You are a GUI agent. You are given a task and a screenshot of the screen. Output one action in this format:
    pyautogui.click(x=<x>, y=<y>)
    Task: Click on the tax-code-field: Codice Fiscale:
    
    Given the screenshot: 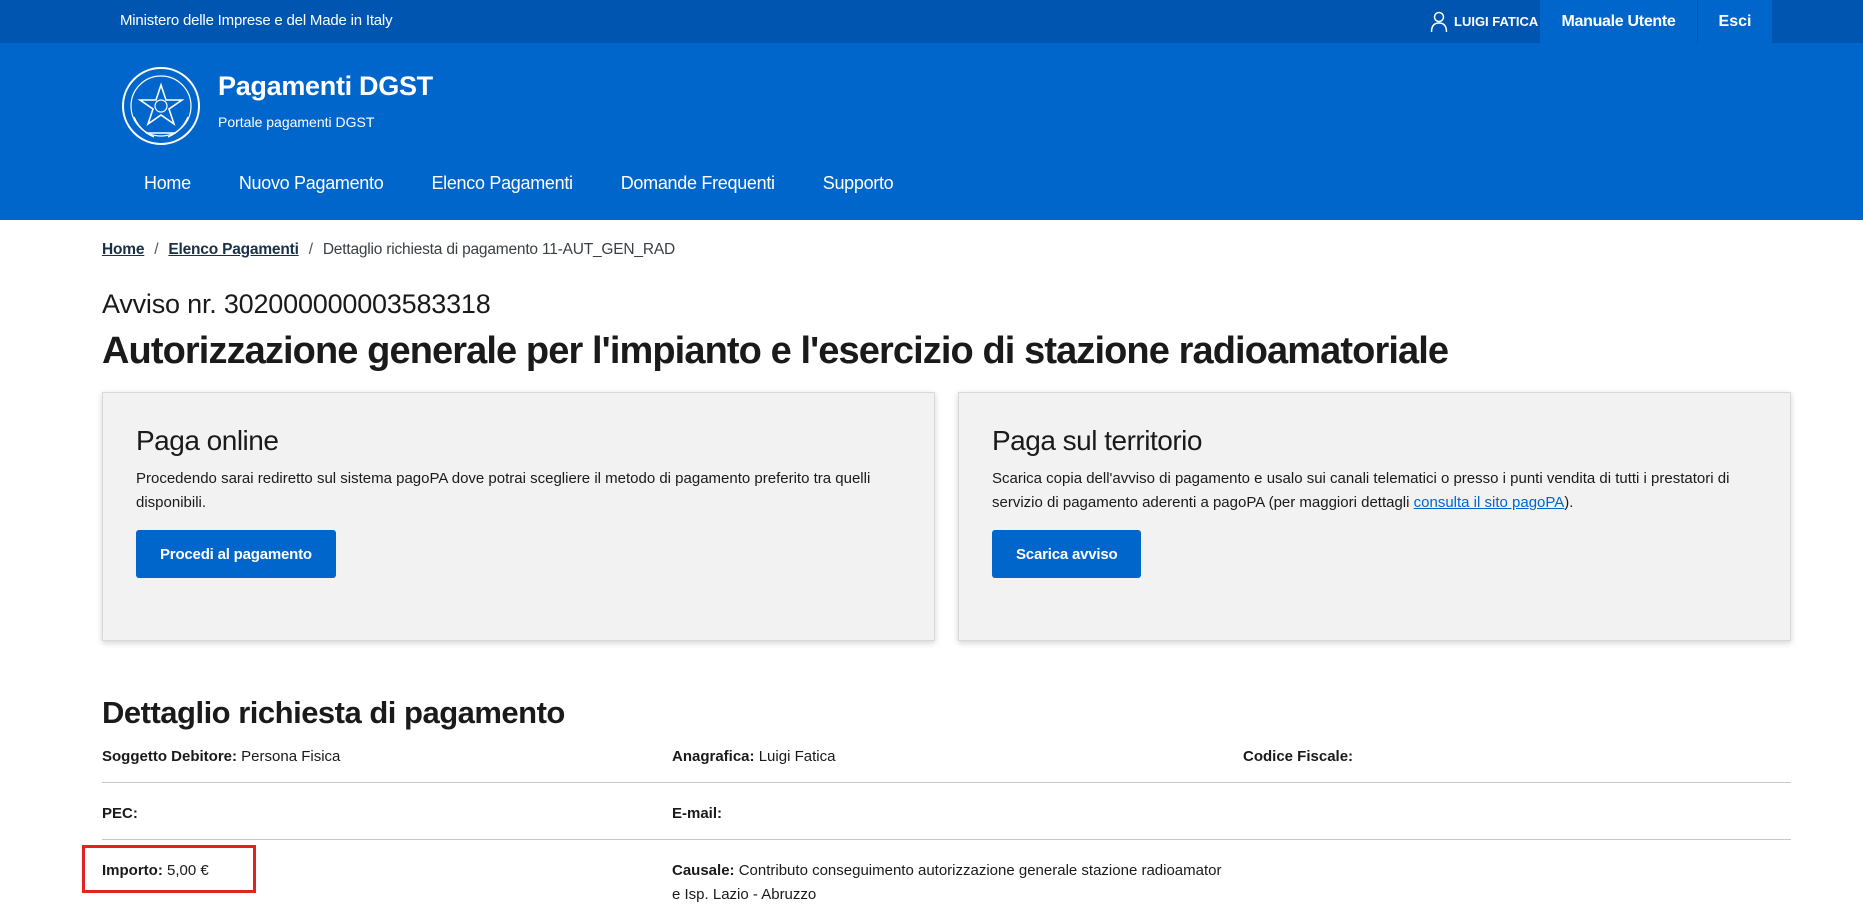 What is the action you would take?
    pyautogui.click(x=1298, y=757)
    